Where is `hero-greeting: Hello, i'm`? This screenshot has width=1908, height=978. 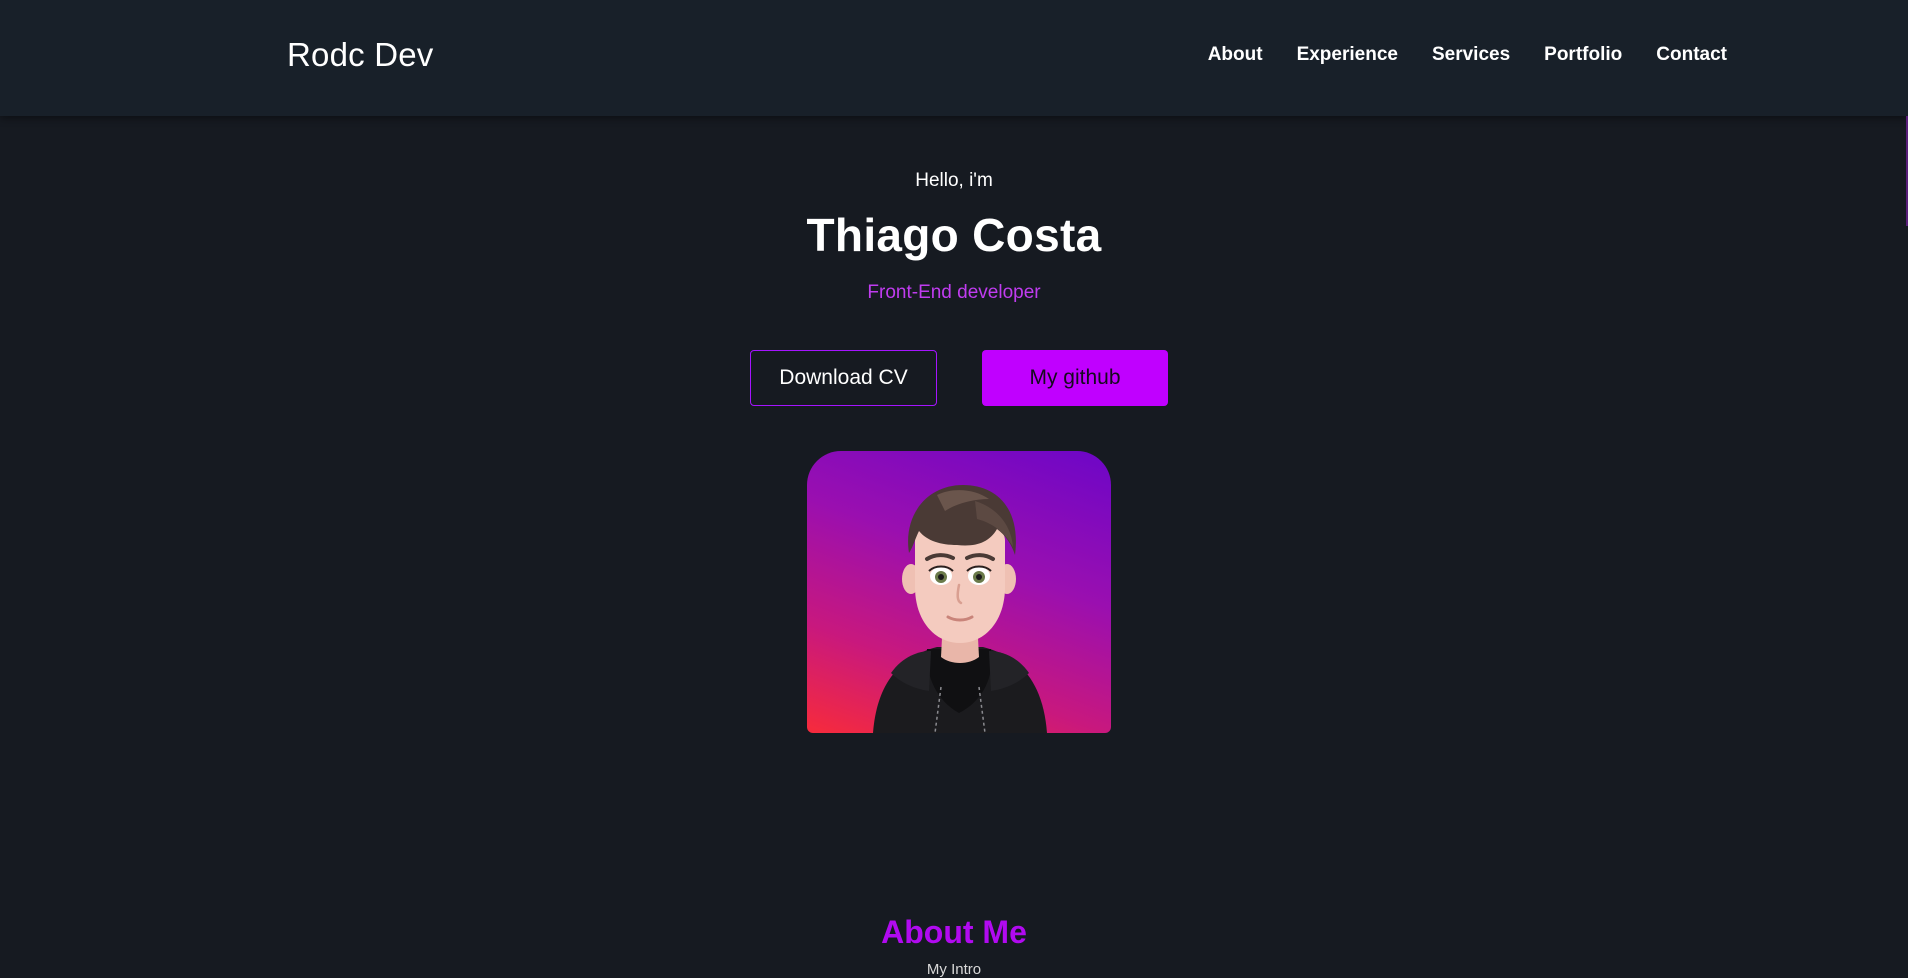
hero-greeting: Hello, i'm is located at coordinates (954, 180).